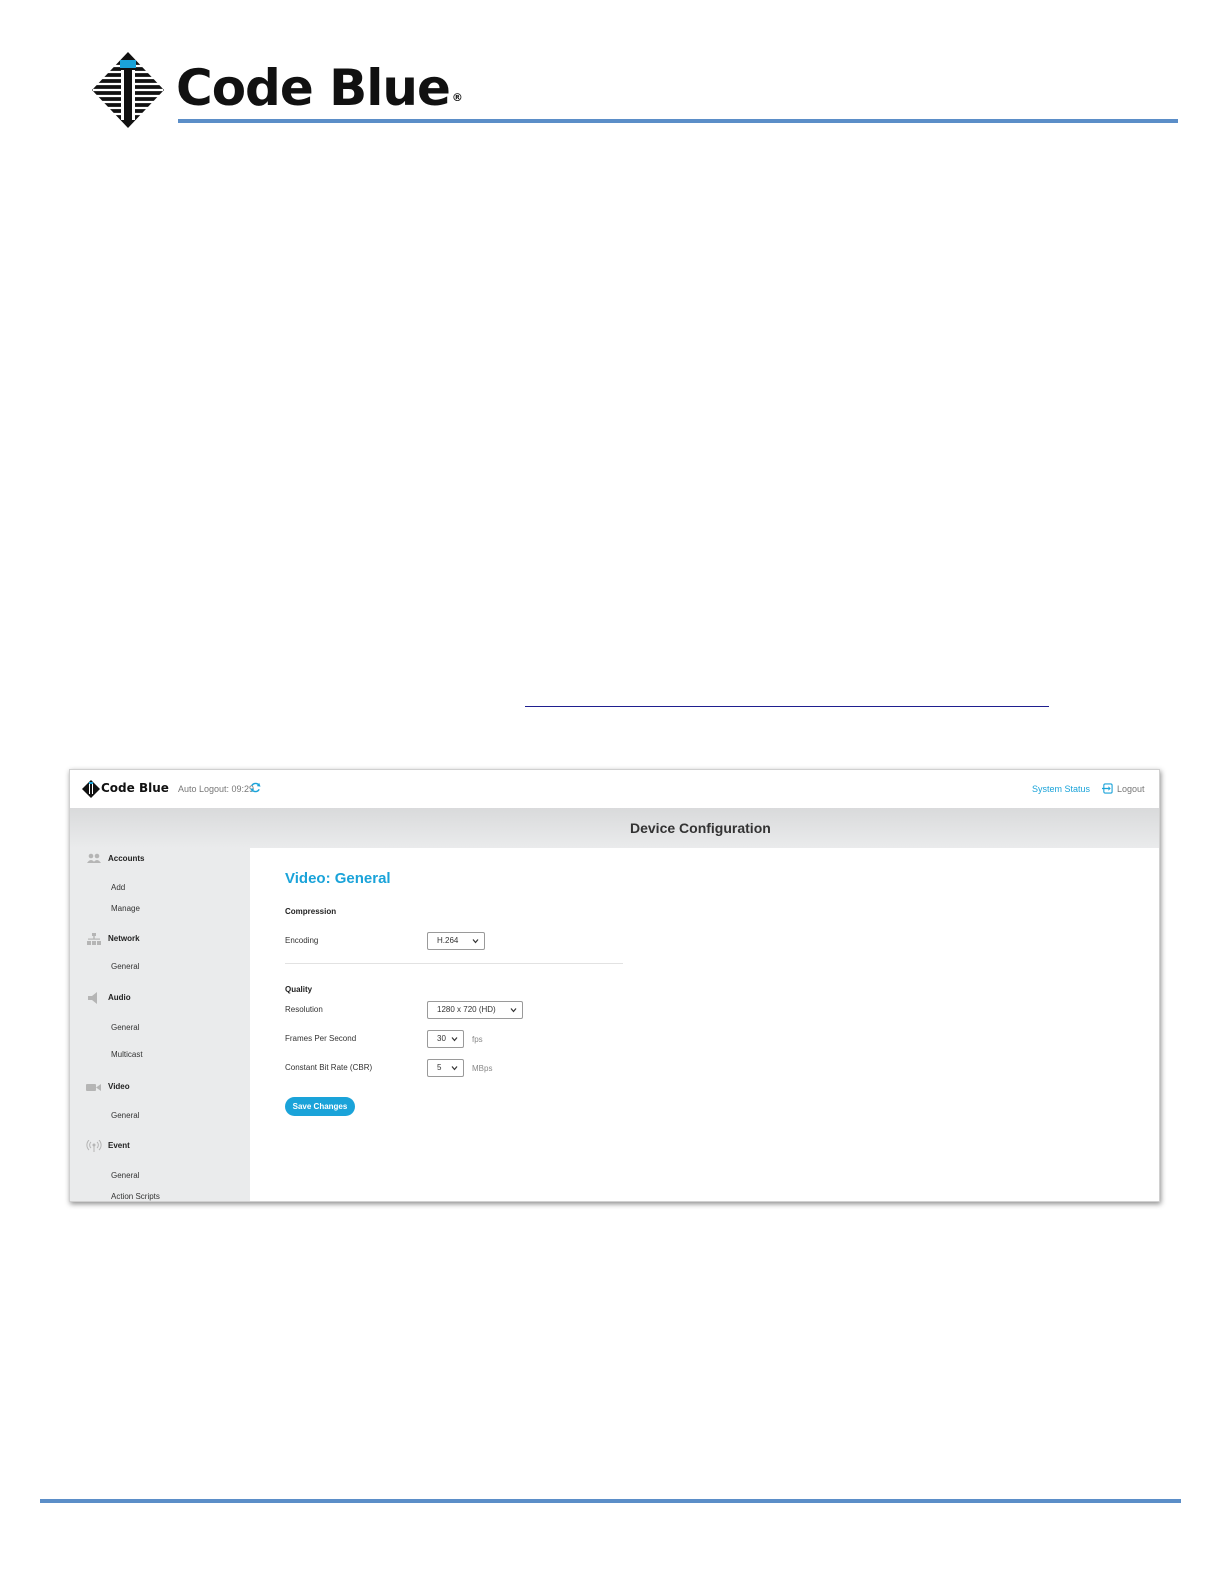  Describe the element at coordinates (125, 967) in the screenshot. I see `sidebar-item-network-general: General` at that location.